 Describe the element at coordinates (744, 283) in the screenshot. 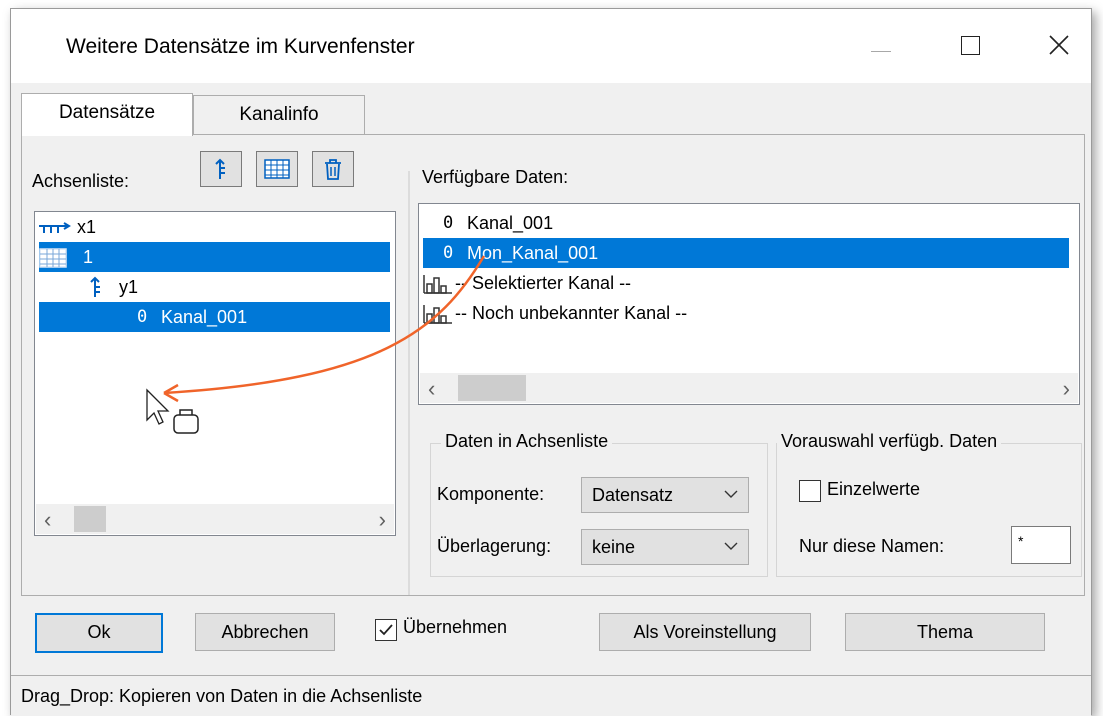

I see `list-item-selected-channel: -- Selektierter Kanal --` at that location.